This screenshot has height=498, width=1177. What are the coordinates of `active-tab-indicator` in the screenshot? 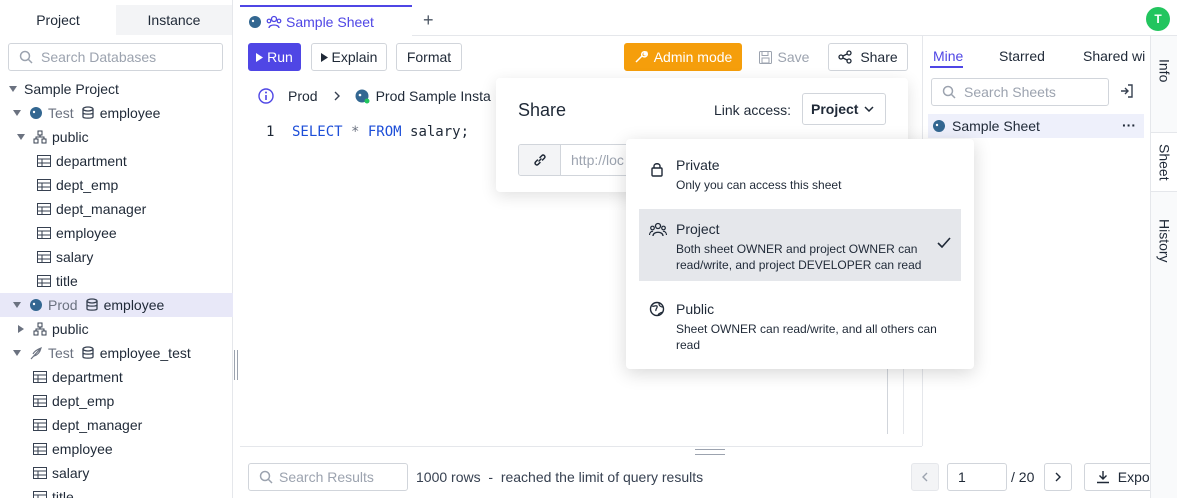 It's located at (946, 67).